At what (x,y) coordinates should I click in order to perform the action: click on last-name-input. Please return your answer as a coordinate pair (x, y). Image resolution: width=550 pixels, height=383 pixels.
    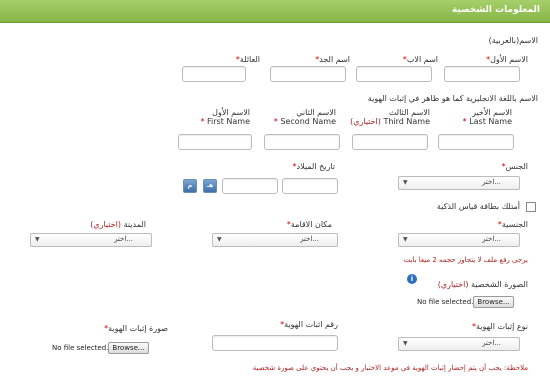
    Looking at the image, I should click on (476, 142).